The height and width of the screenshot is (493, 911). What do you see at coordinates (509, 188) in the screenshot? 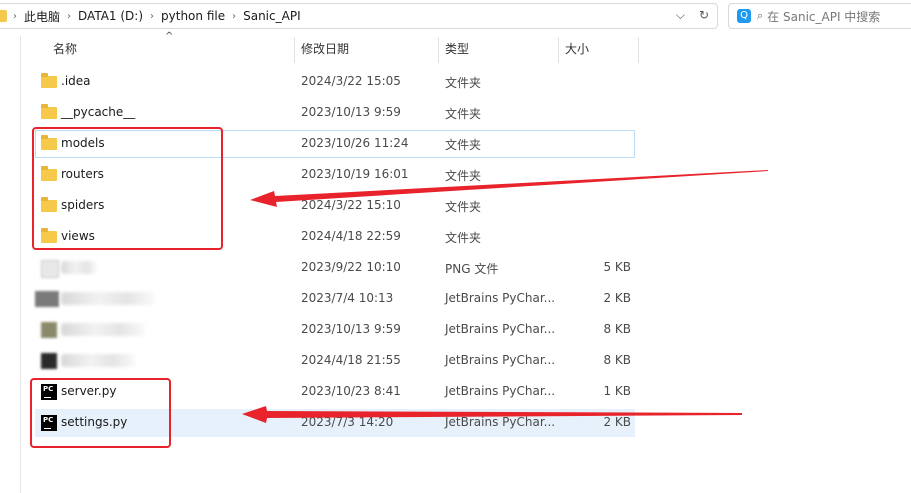
I see `annotation-arrow-upper` at bounding box center [509, 188].